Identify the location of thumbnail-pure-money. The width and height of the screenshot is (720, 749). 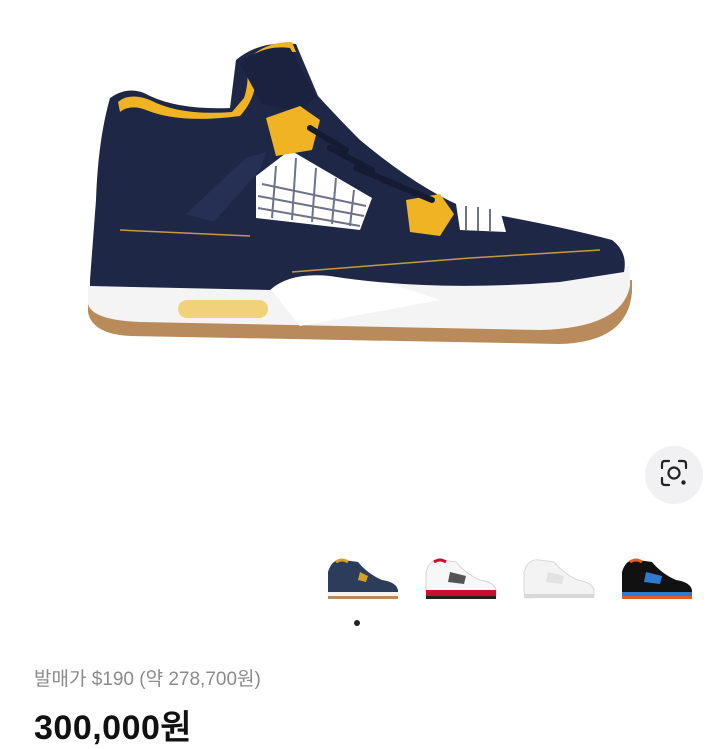
(558, 578).